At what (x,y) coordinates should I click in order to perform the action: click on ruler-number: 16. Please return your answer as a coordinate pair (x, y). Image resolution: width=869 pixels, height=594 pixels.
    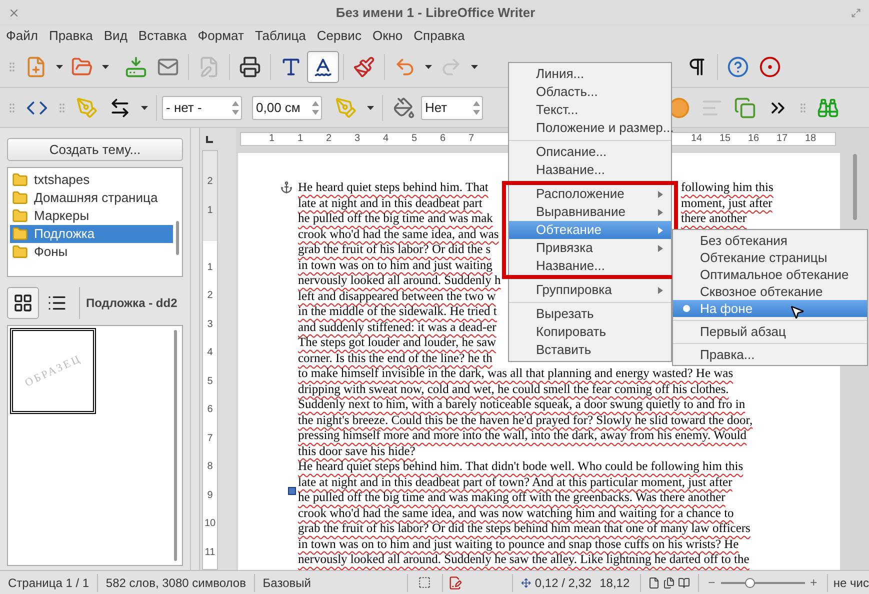
    Looking at the image, I should click on (754, 139).